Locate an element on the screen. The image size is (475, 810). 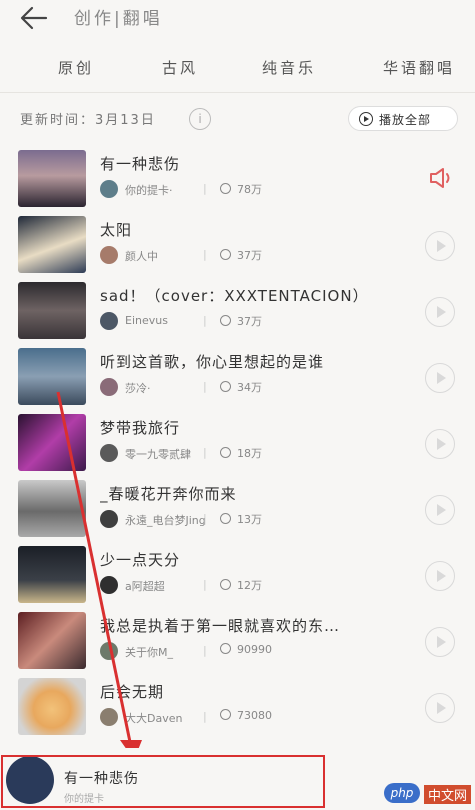
song-row: 有一种悲伤 你的提卡· | 78万 is located at coordinates (237, 180).